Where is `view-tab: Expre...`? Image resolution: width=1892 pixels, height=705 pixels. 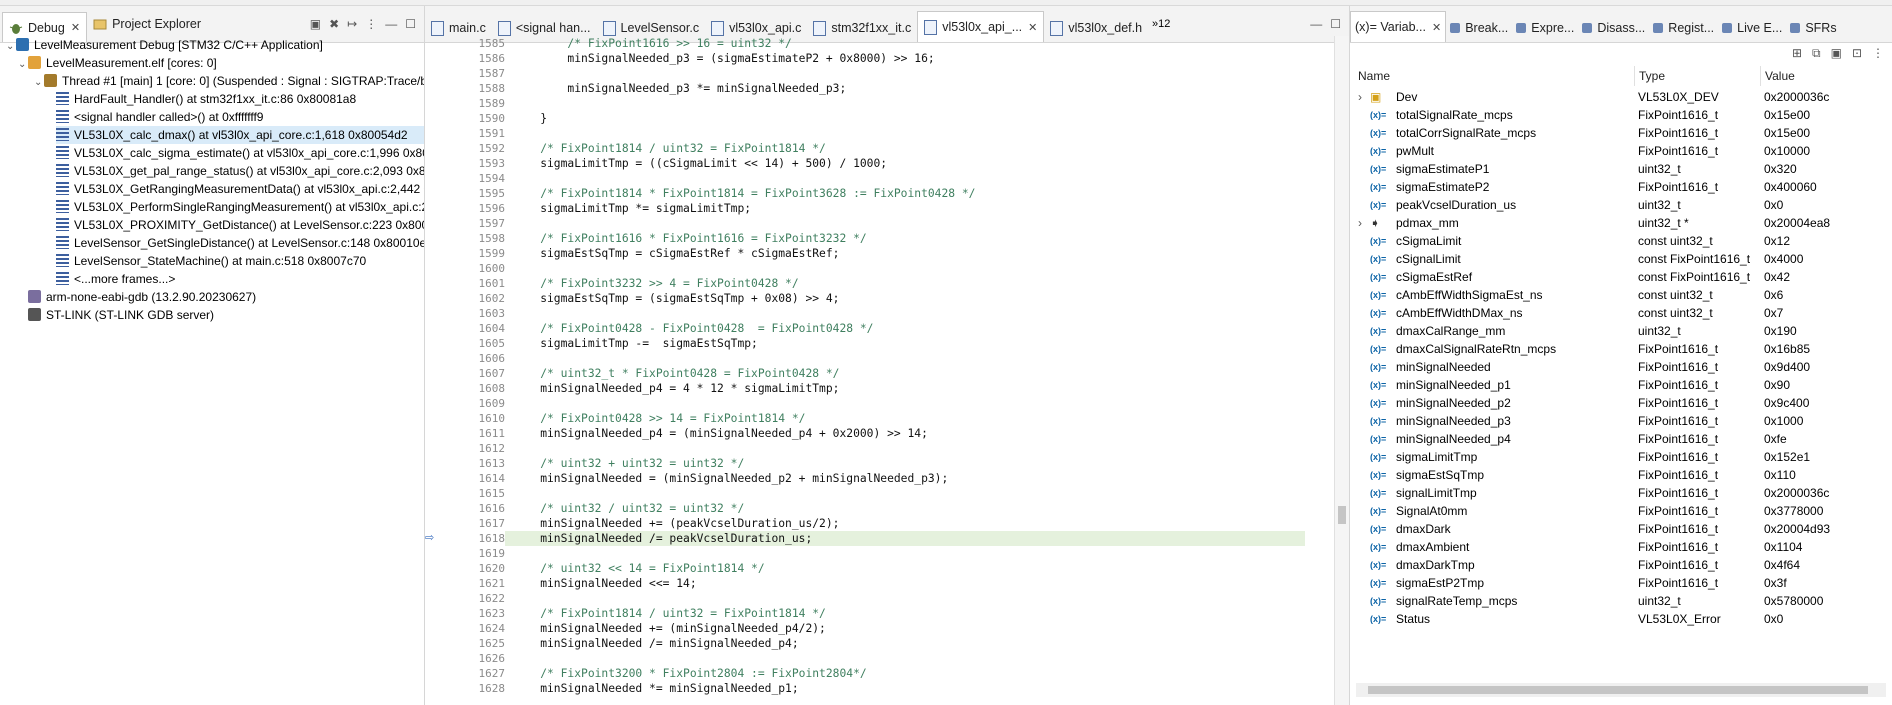
view-tab: Expre... is located at coordinates (1545, 28).